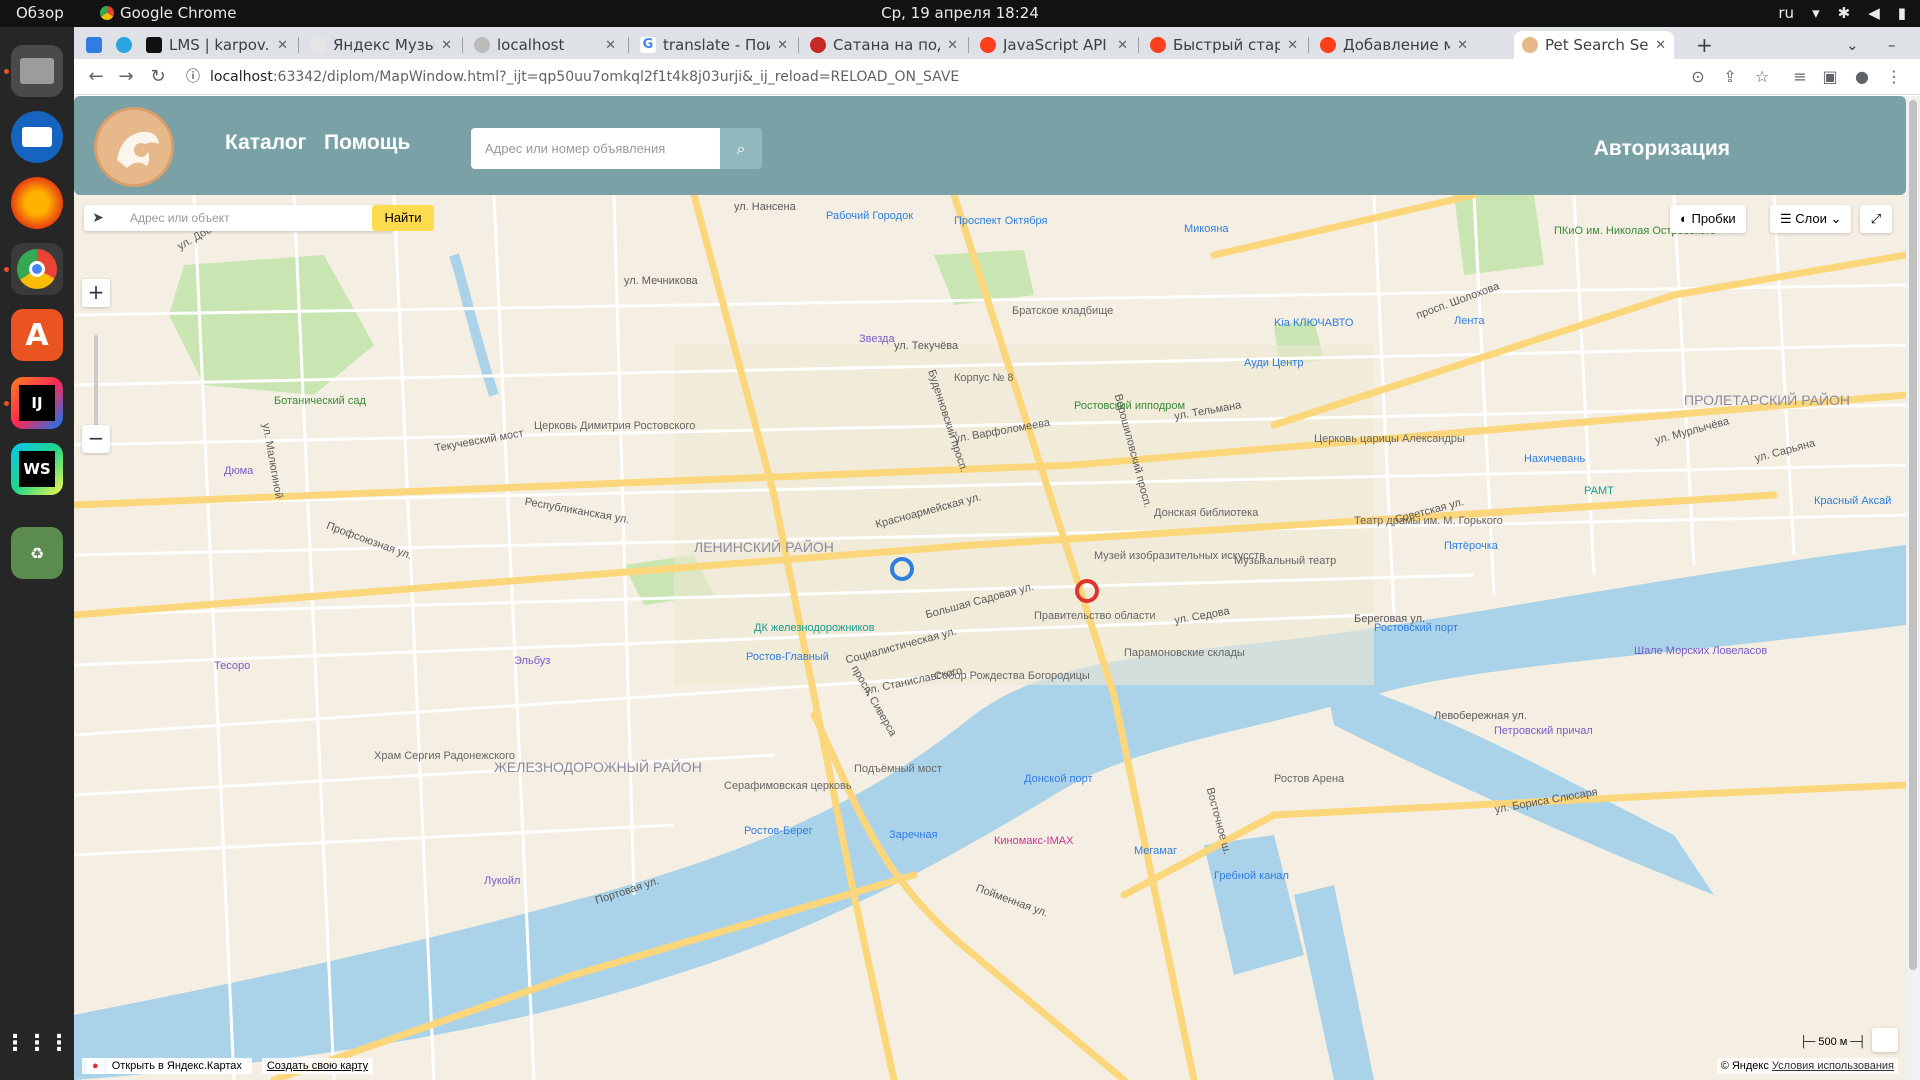  What do you see at coordinates (1543, 731) in the screenshot?
I see `poi-label: Петровский причал` at bounding box center [1543, 731].